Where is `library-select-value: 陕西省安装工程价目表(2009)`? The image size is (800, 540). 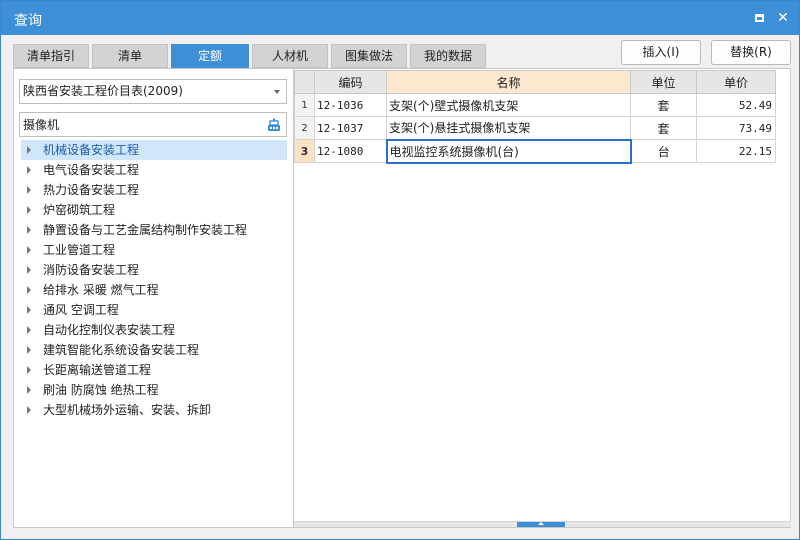 library-select-value: 陕西省安装工程价目表(2009) is located at coordinates (103, 91).